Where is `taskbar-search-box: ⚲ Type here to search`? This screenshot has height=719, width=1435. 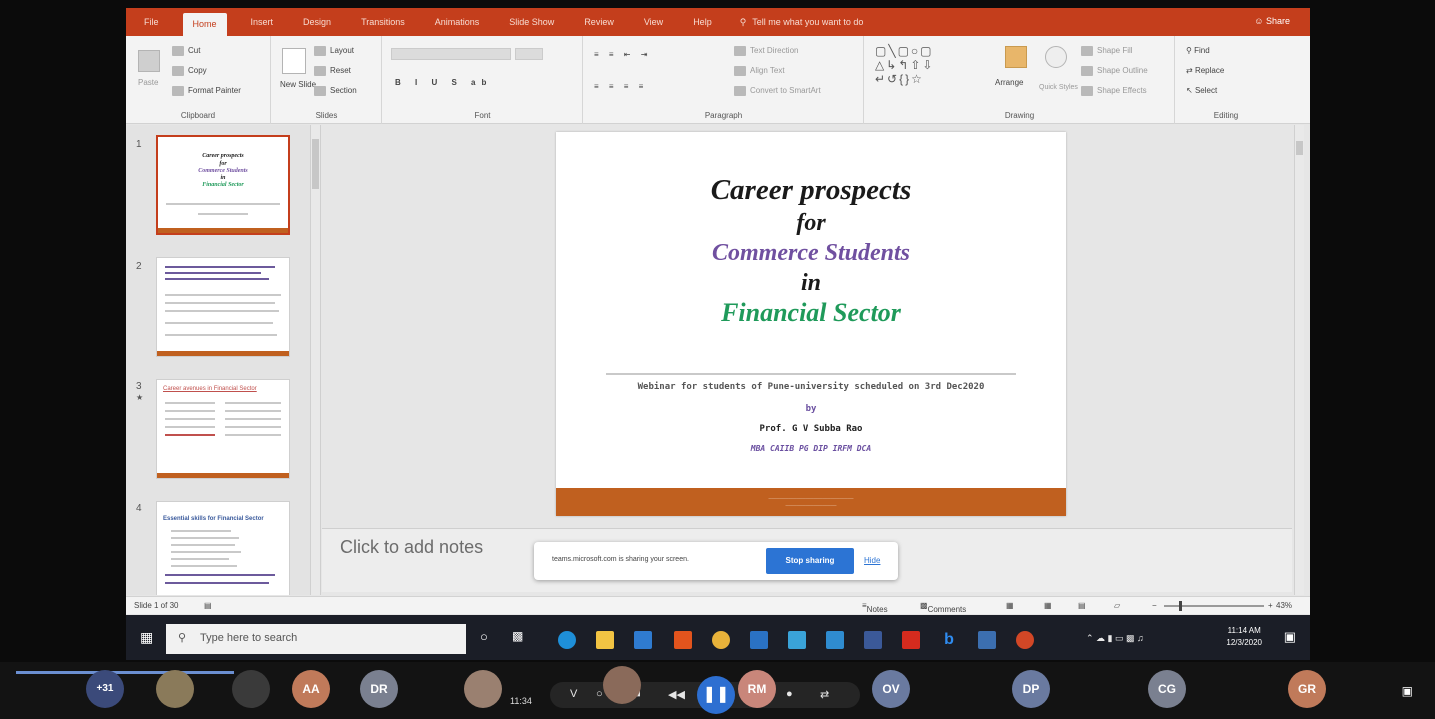 taskbar-search-box: ⚲ Type here to search is located at coordinates (316, 639).